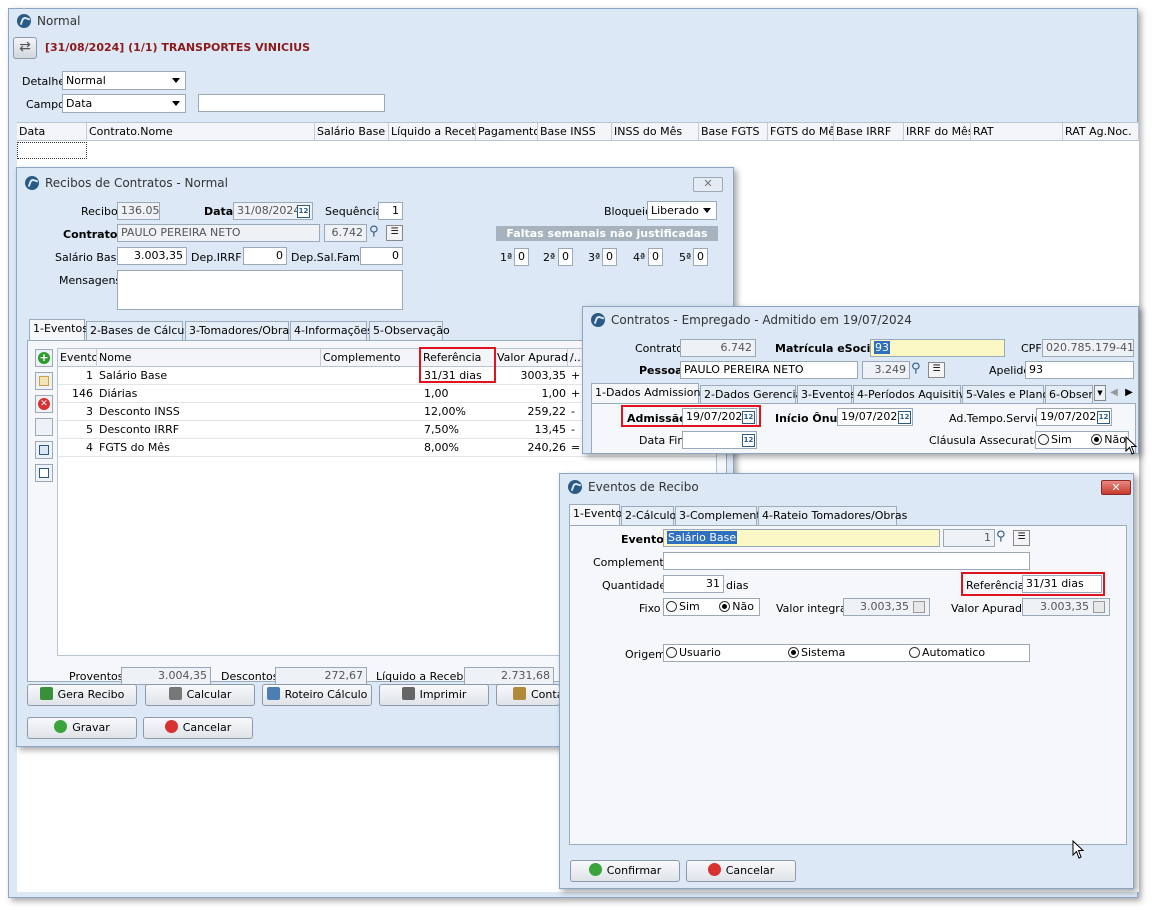  What do you see at coordinates (82, 695) in the screenshot?
I see `gera-recibo-button: Gera Recibo` at bounding box center [82, 695].